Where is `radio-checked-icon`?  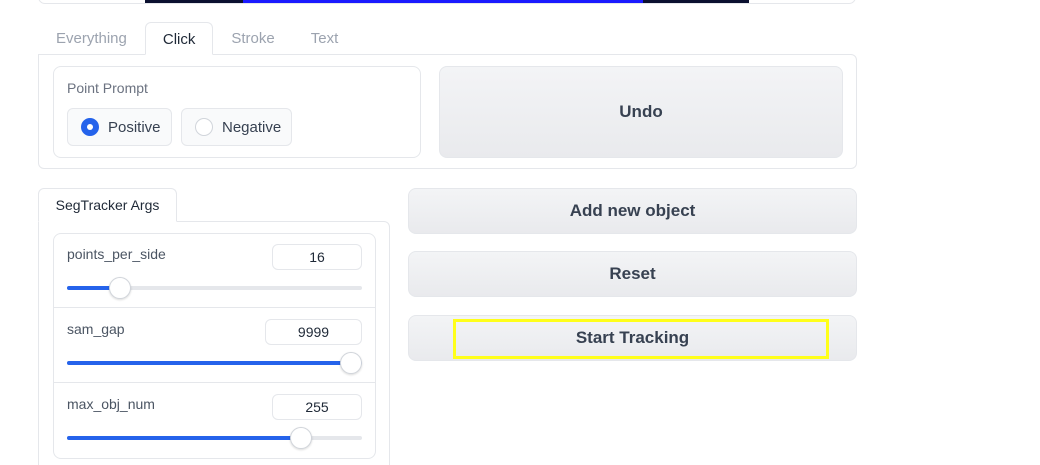 radio-checked-icon is located at coordinates (90, 127).